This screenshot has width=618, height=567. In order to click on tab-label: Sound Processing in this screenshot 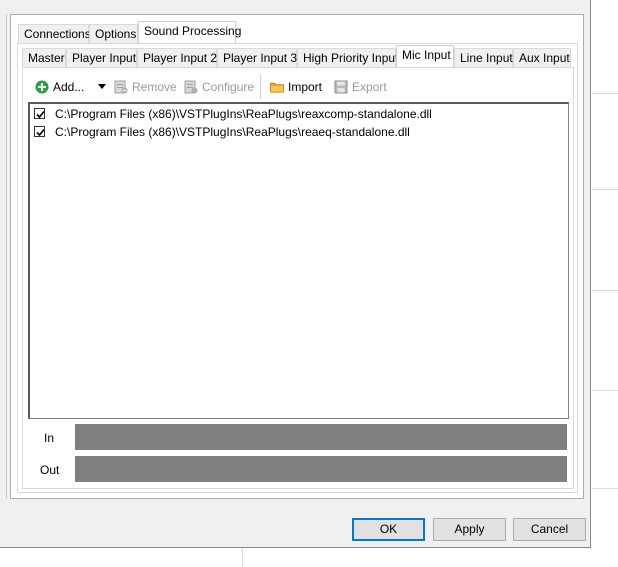, I will do `click(193, 31)`.